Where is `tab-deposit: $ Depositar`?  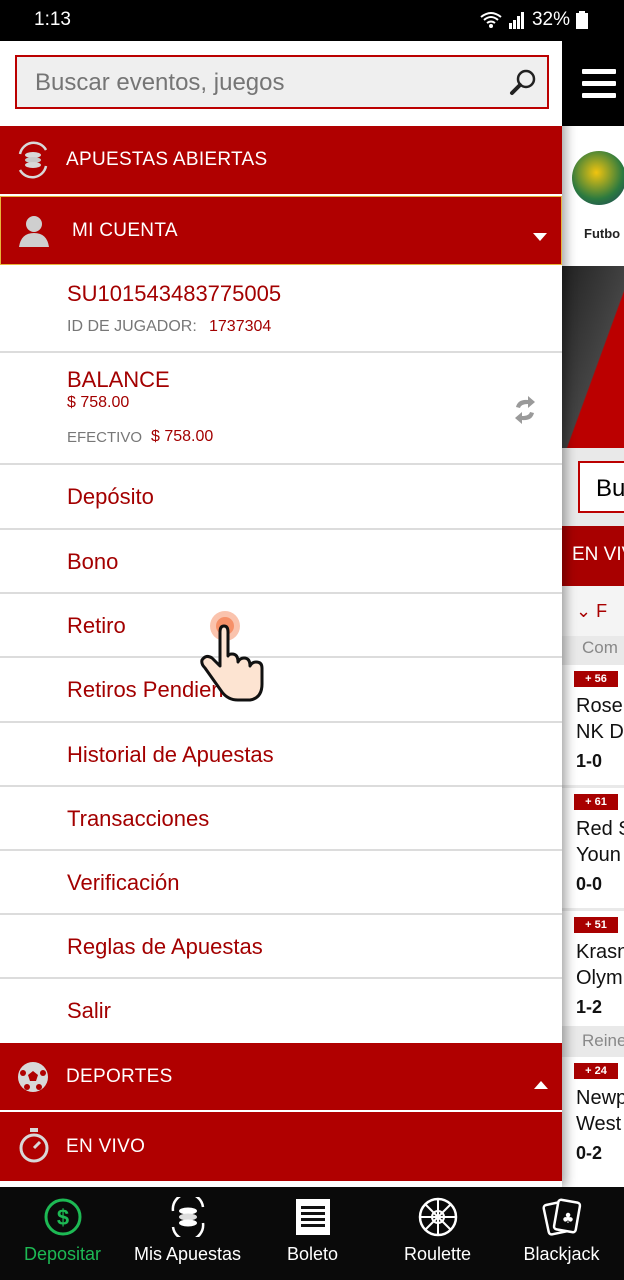
tab-deposit: $ Depositar is located at coordinates (62, 1233).